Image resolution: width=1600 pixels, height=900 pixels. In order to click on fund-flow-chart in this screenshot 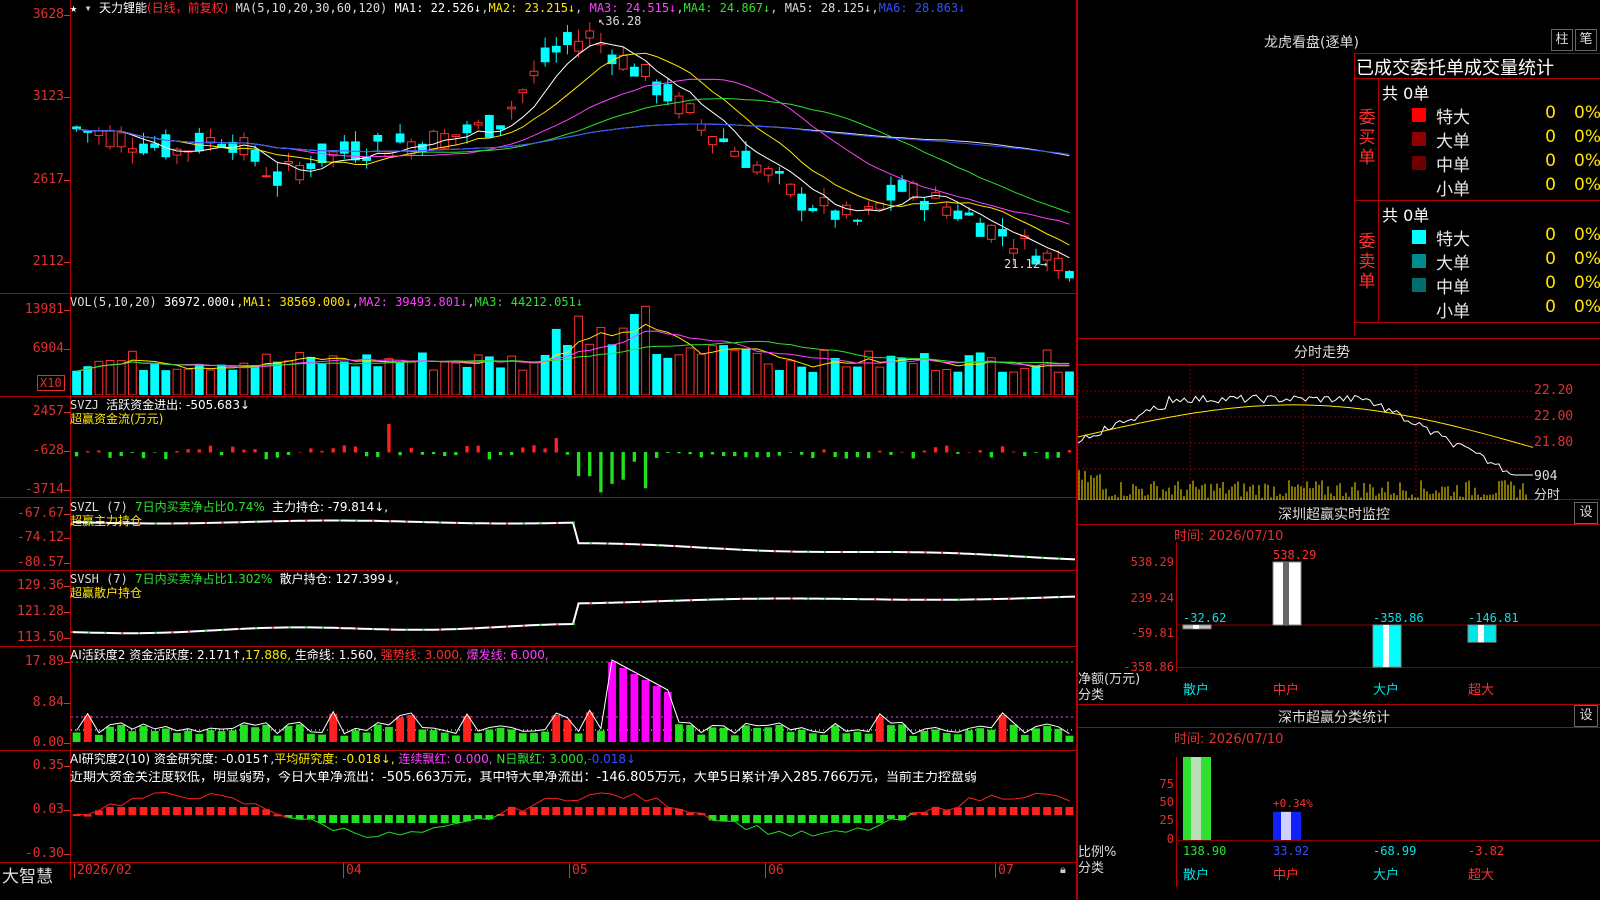, I will do `click(573, 448)`.